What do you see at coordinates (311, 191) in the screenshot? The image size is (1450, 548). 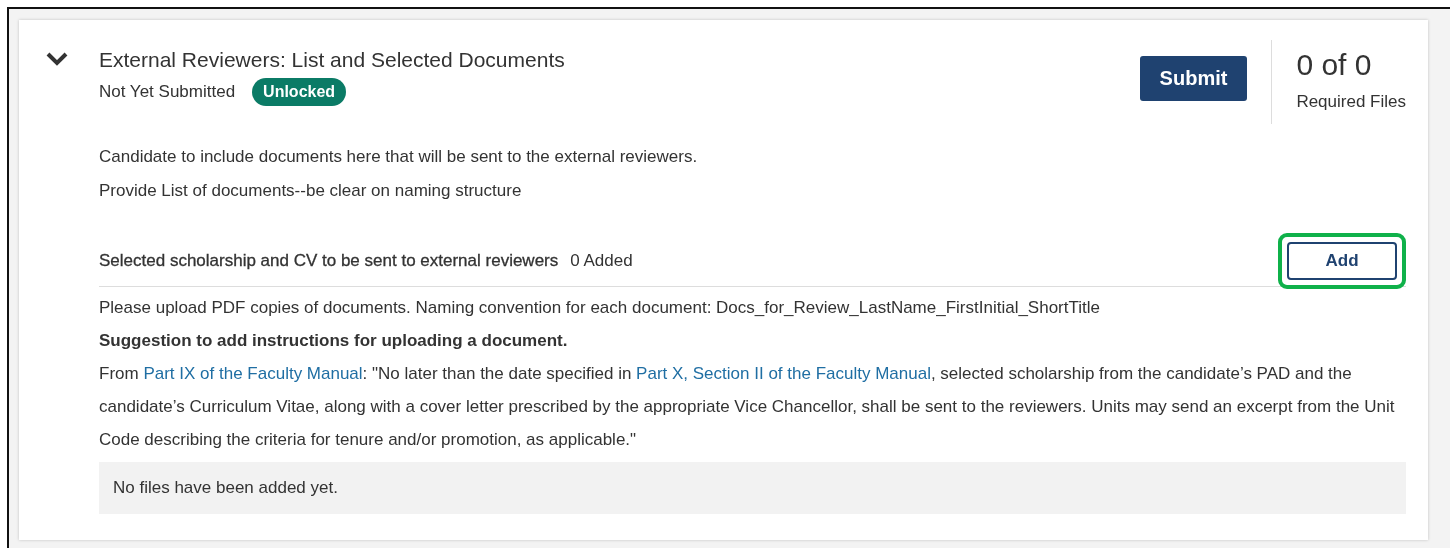 I see `description-text: Provide List of documents--be clear on naming structure` at bounding box center [311, 191].